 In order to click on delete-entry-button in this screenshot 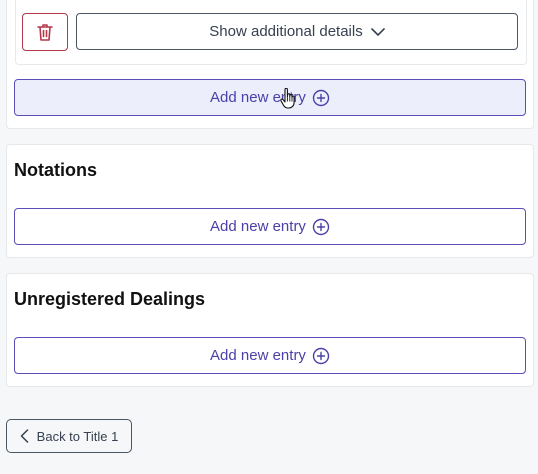, I will do `click(45, 32)`.